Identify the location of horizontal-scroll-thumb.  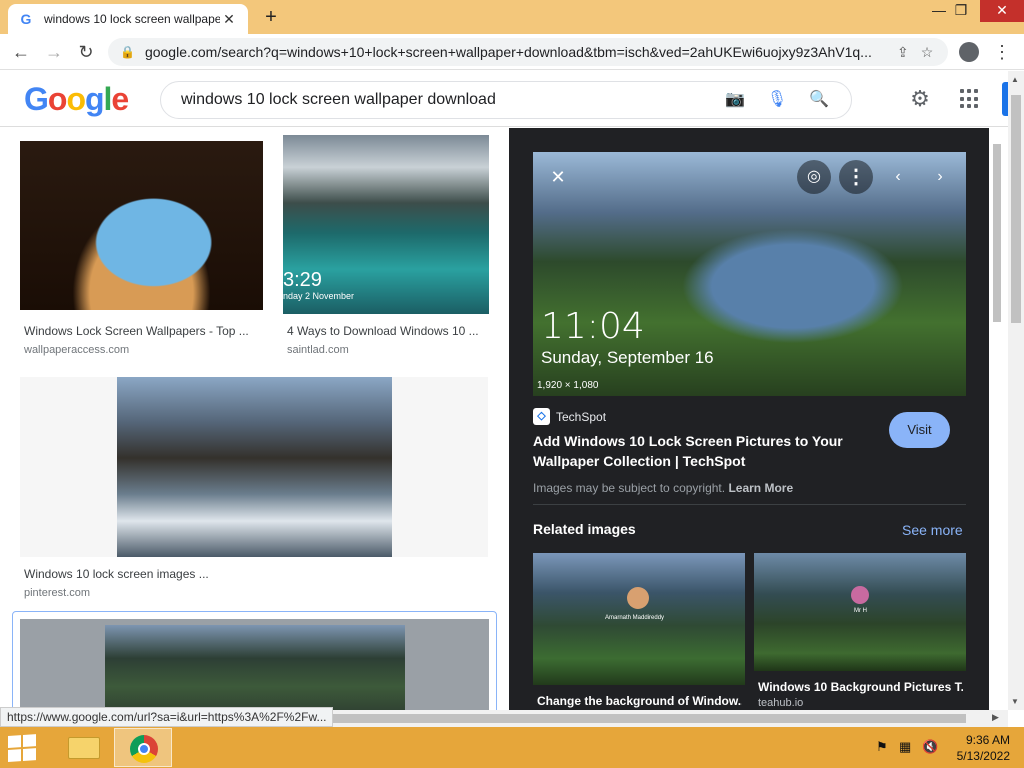
(648, 718).